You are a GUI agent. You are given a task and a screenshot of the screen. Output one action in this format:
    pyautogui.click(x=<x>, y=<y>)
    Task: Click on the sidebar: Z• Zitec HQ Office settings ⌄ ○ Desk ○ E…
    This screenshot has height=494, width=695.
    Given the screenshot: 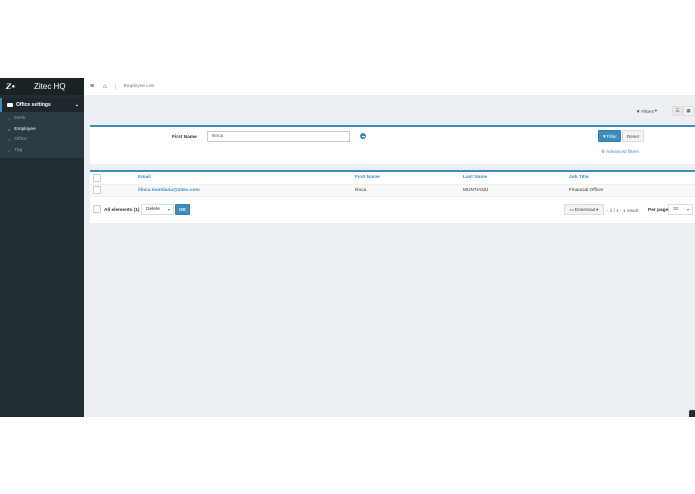 What is the action you would take?
    pyautogui.click(x=42, y=247)
    